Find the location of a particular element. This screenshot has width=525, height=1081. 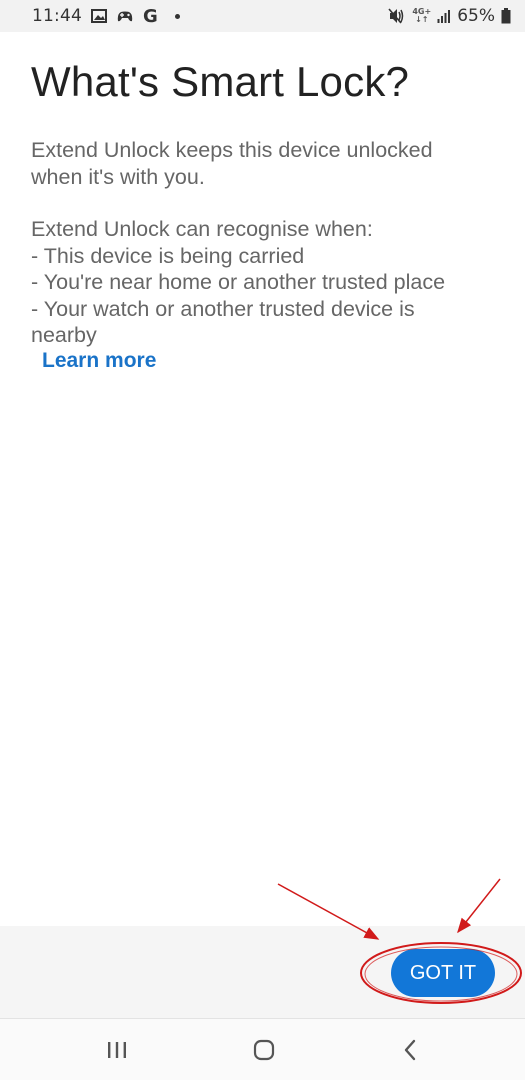

status-right: 4G+ ↓↑ 65% is located at coordinates (449, 16).